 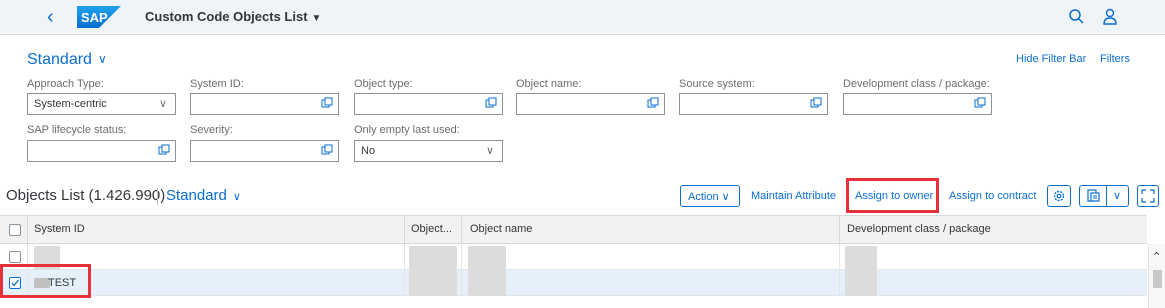 I want to click on hide-filter-bar-link: Hide Filter Bar, so click(x=1051, y=59).